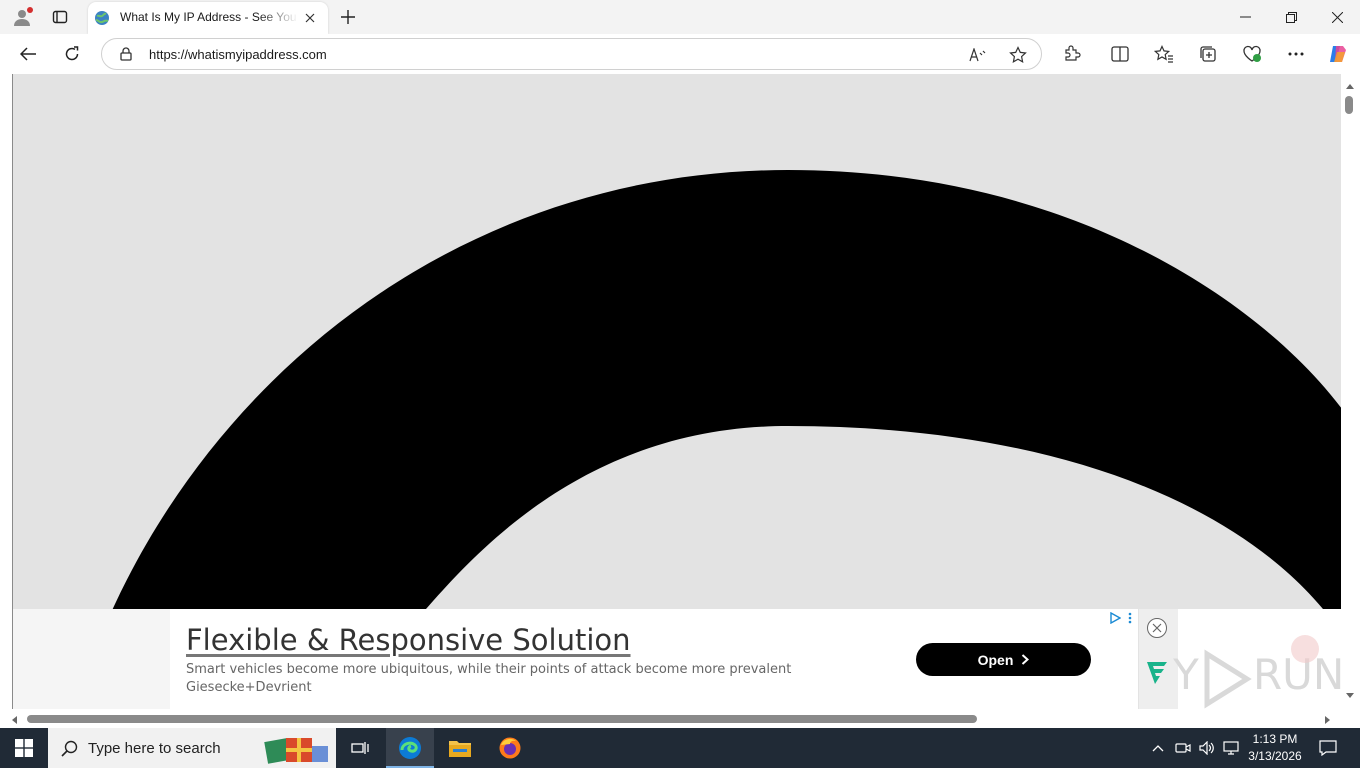  What do you see at coordinates (1291, 17) in the screenshot?
I see `restore-button` at bounding box center [1291, 17].